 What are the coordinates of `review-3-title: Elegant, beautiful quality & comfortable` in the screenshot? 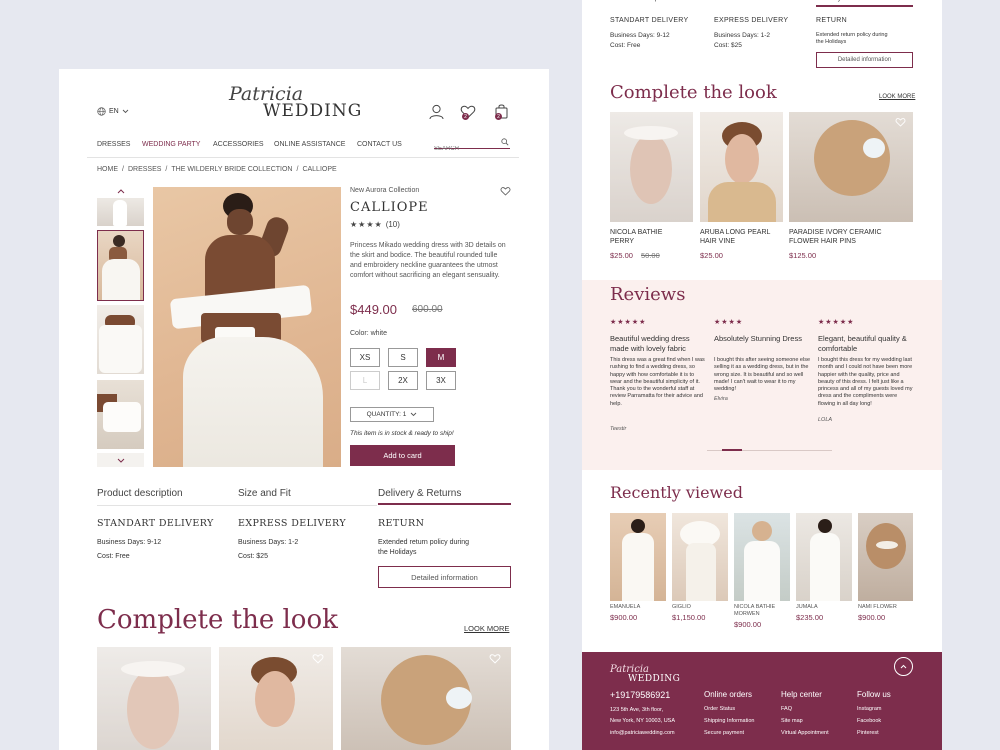 It's located at (862, 343).